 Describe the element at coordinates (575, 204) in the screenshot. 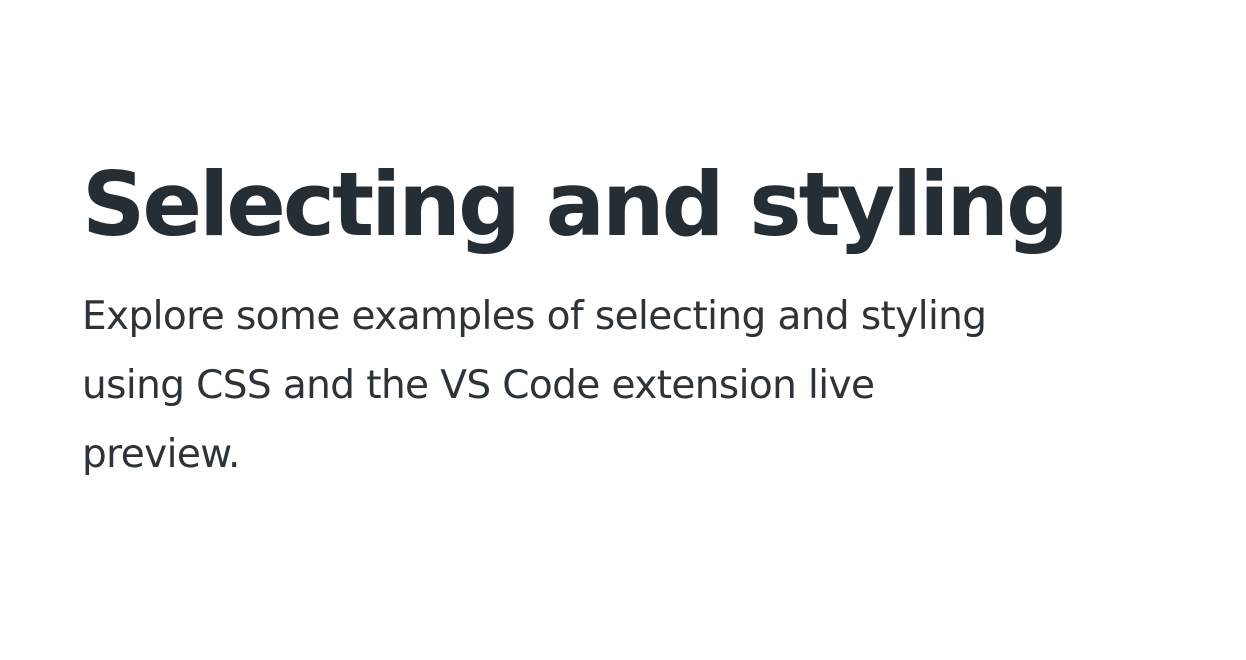

I see `slide-title: Selecting and styling` at that location.